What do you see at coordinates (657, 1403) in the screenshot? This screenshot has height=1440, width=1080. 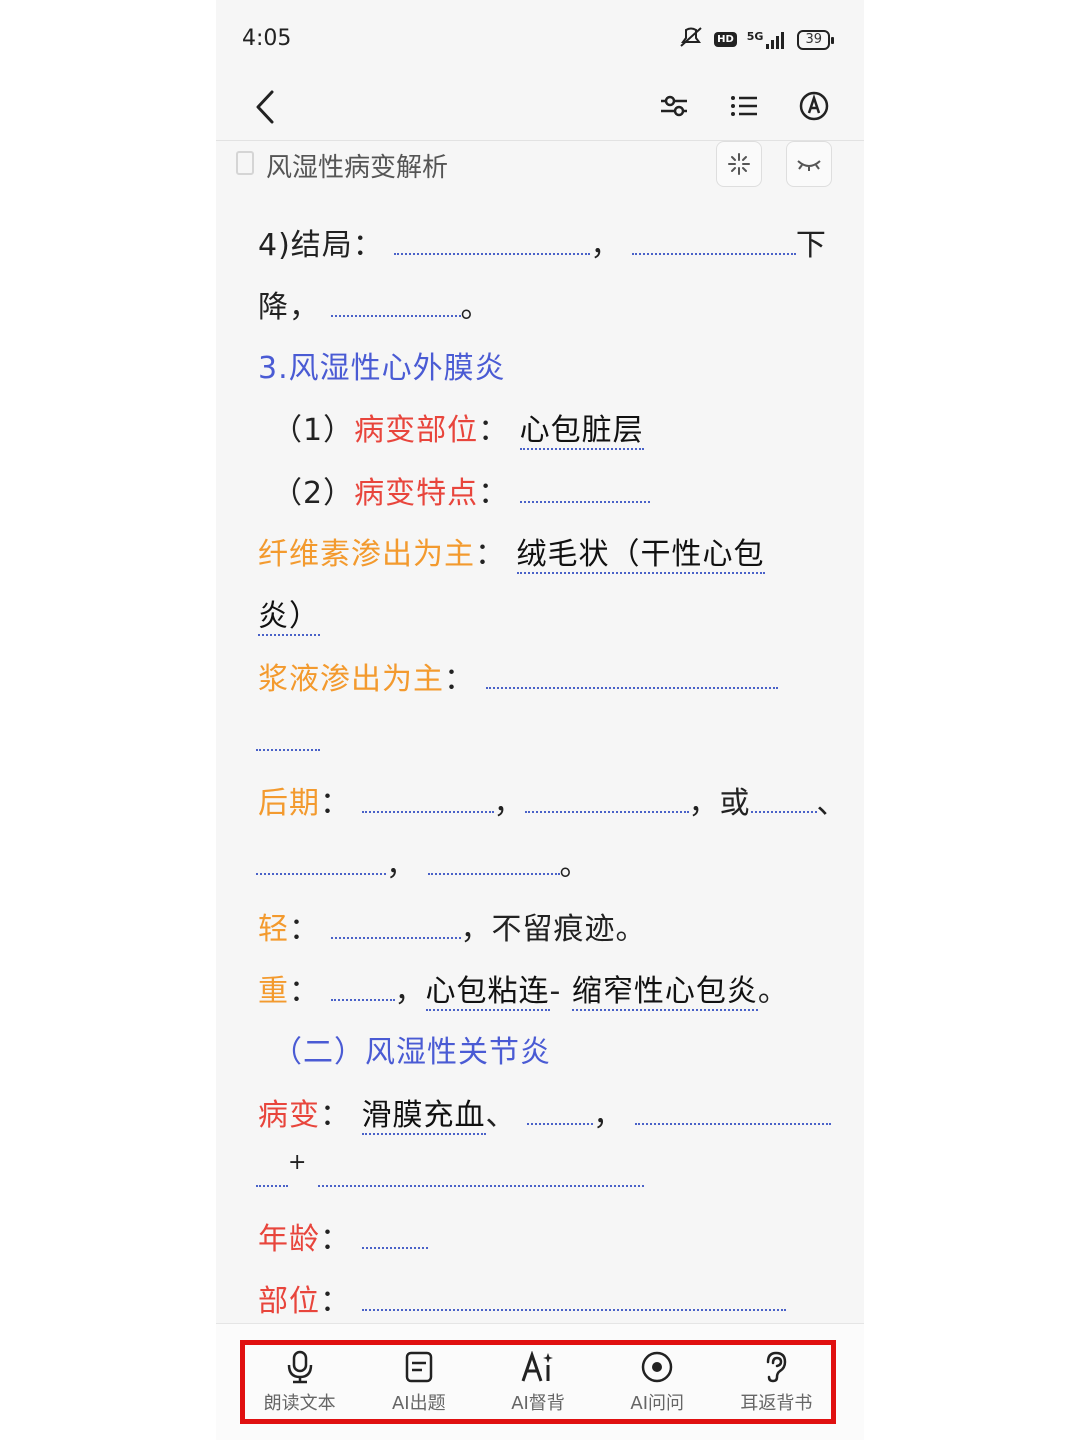 I see `ai-ask-label: AI问问` at bounding box center [657, 1403].